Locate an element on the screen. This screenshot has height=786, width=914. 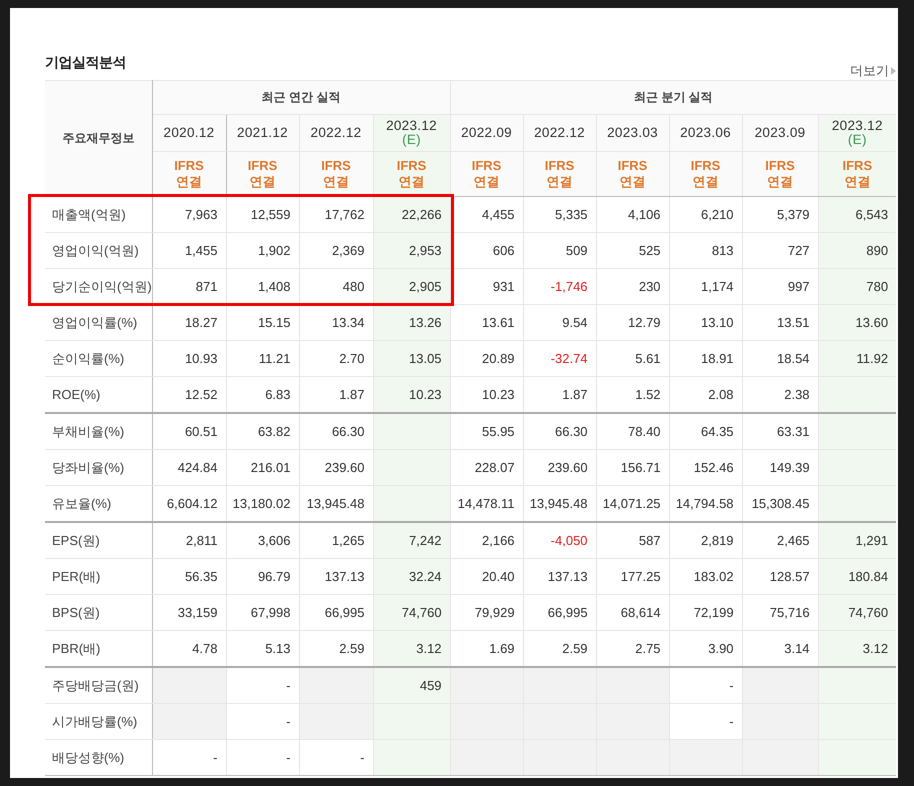
table-cell: 239.60 is located at coordinates (336, 468).